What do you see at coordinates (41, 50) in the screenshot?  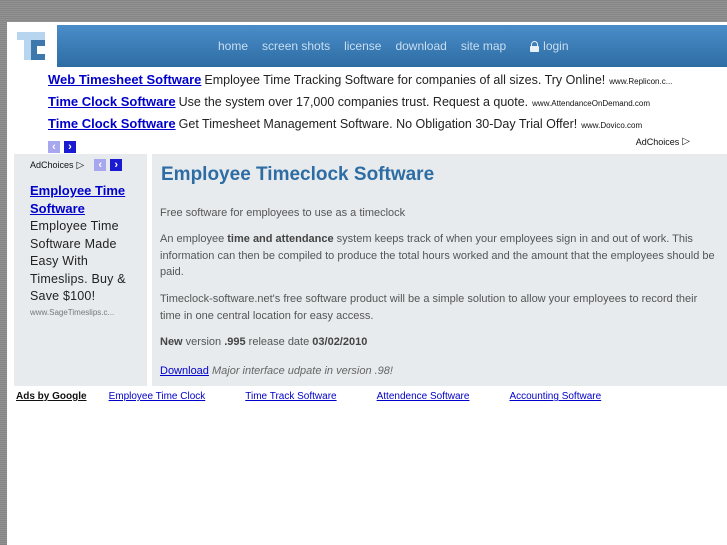 I see `logo-c-gap` at bounding box center [41, 50].